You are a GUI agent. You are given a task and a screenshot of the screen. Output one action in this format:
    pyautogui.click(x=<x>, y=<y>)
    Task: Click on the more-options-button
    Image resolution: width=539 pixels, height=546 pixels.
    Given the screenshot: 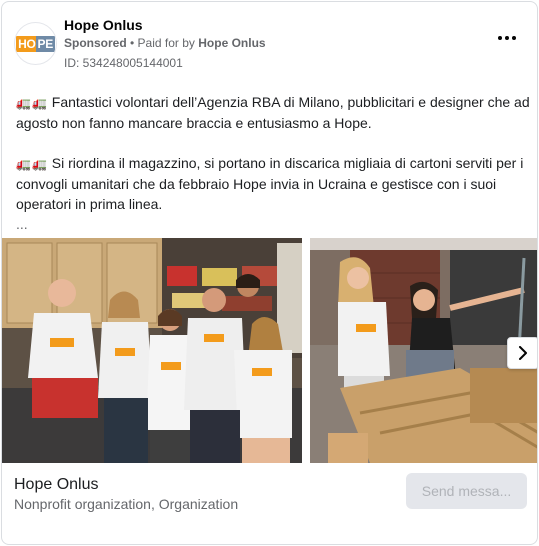 What is the action you would take?
    pyautogui.click(x=507, y=38)
    